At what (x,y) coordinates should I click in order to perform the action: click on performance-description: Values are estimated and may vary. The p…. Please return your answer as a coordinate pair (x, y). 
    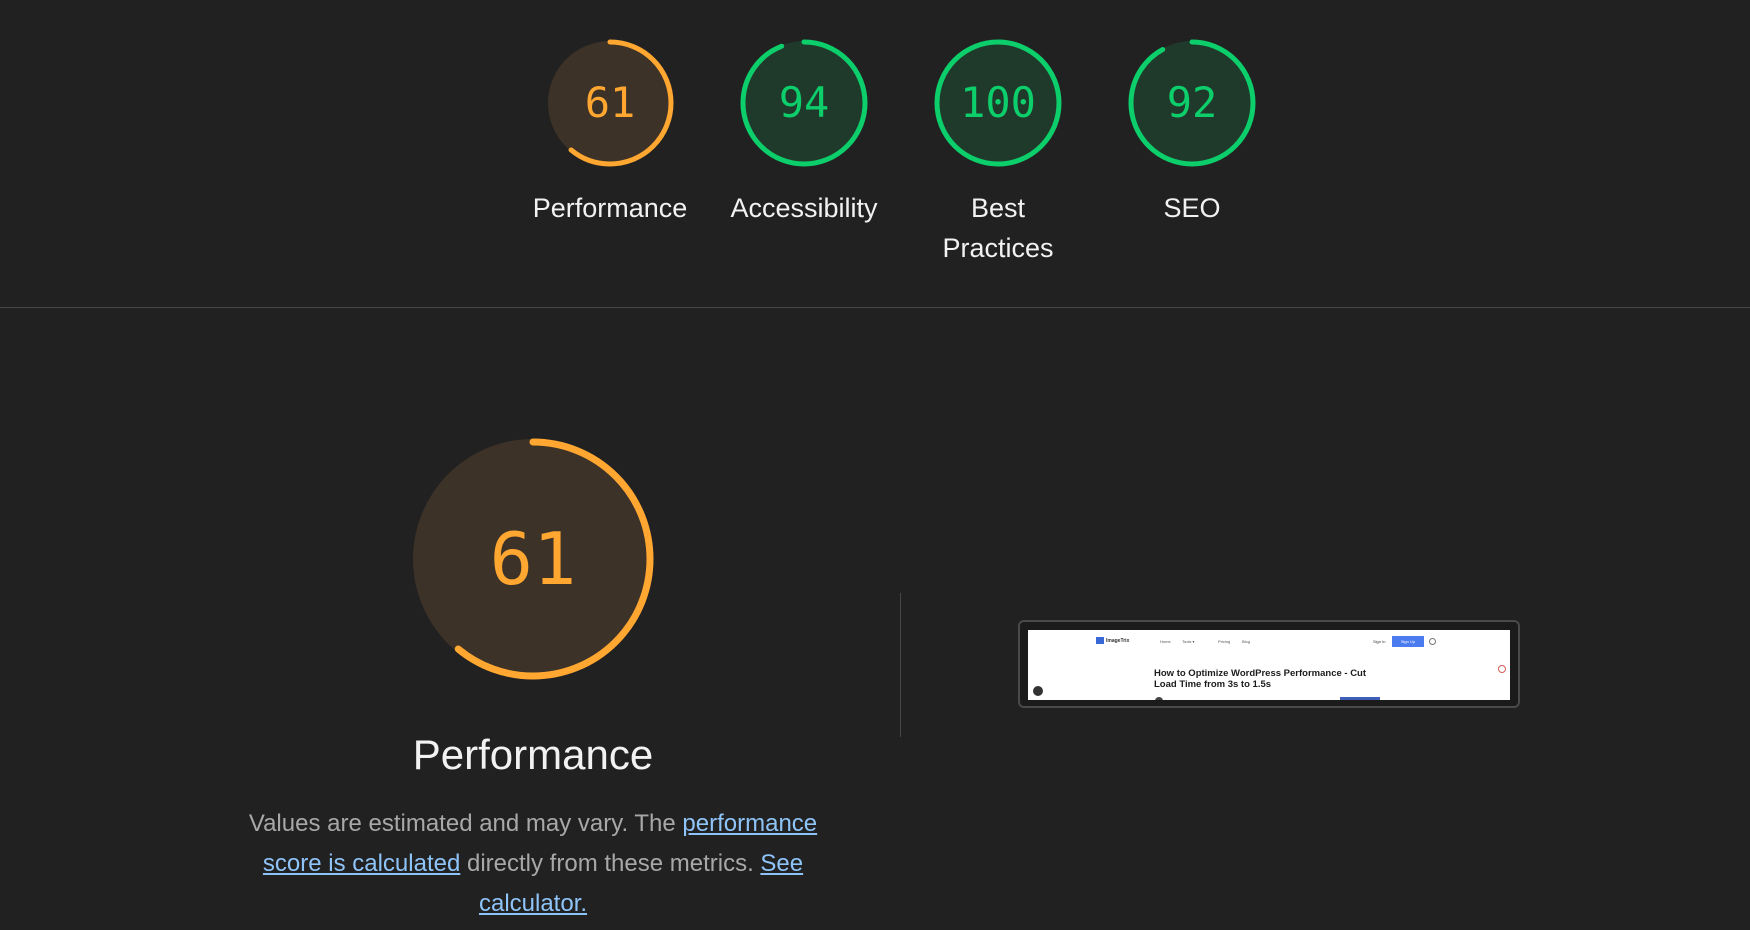
    Looking at the image, I should click on (533, 864).